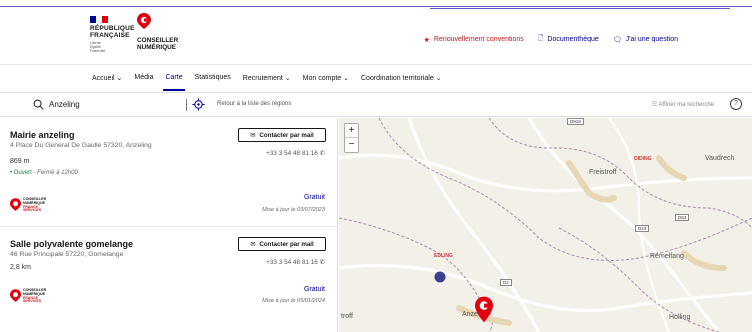 This screenshot has height=332, width=752. Describe the element at coordinates (540, 38) in the screenshot. I see `document-icon: 🗋` at that location.